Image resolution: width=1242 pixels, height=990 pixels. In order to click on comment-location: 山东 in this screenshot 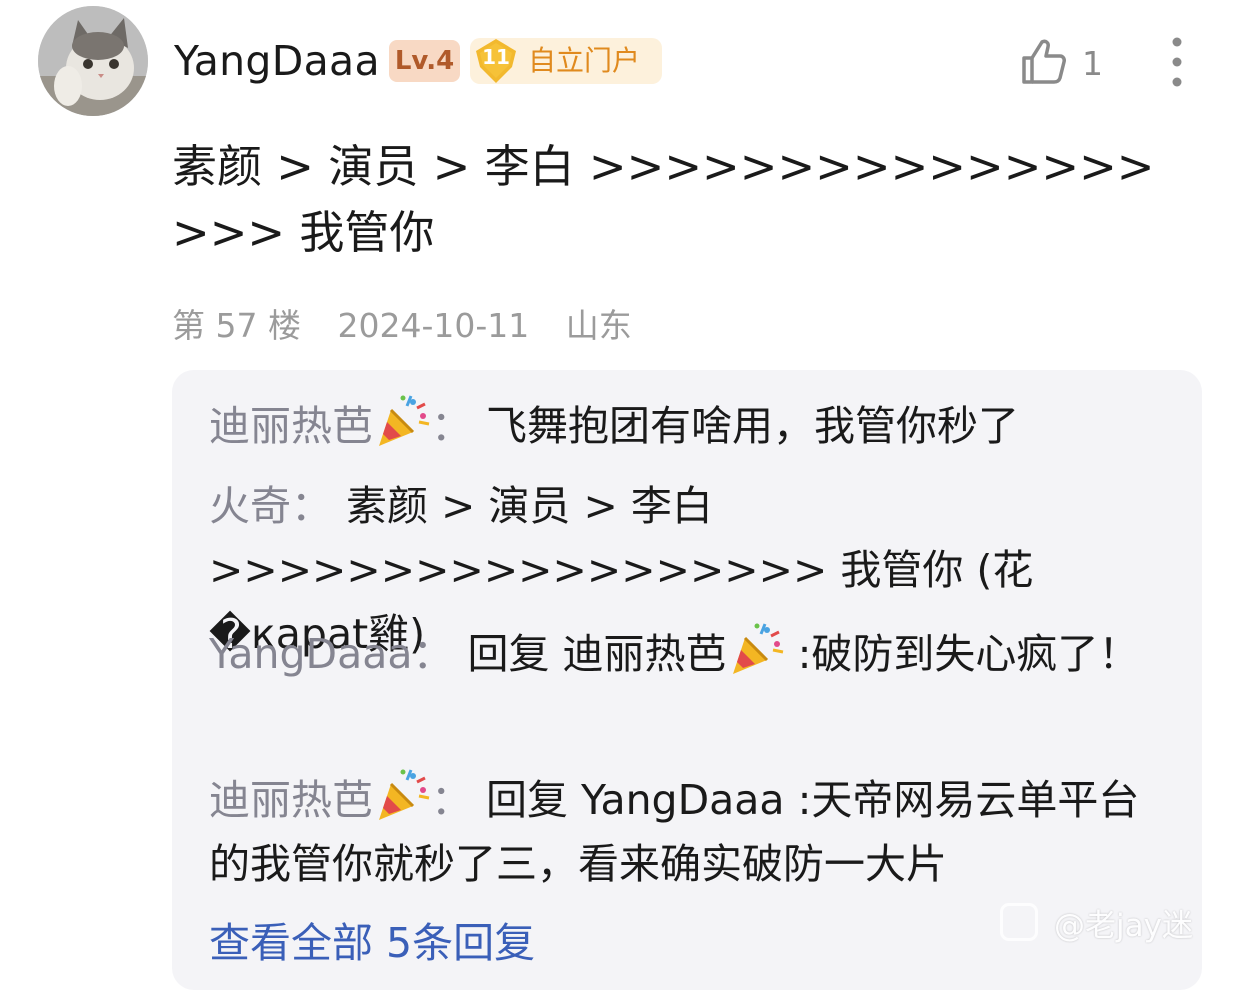, I will do `click(598, 325)`.